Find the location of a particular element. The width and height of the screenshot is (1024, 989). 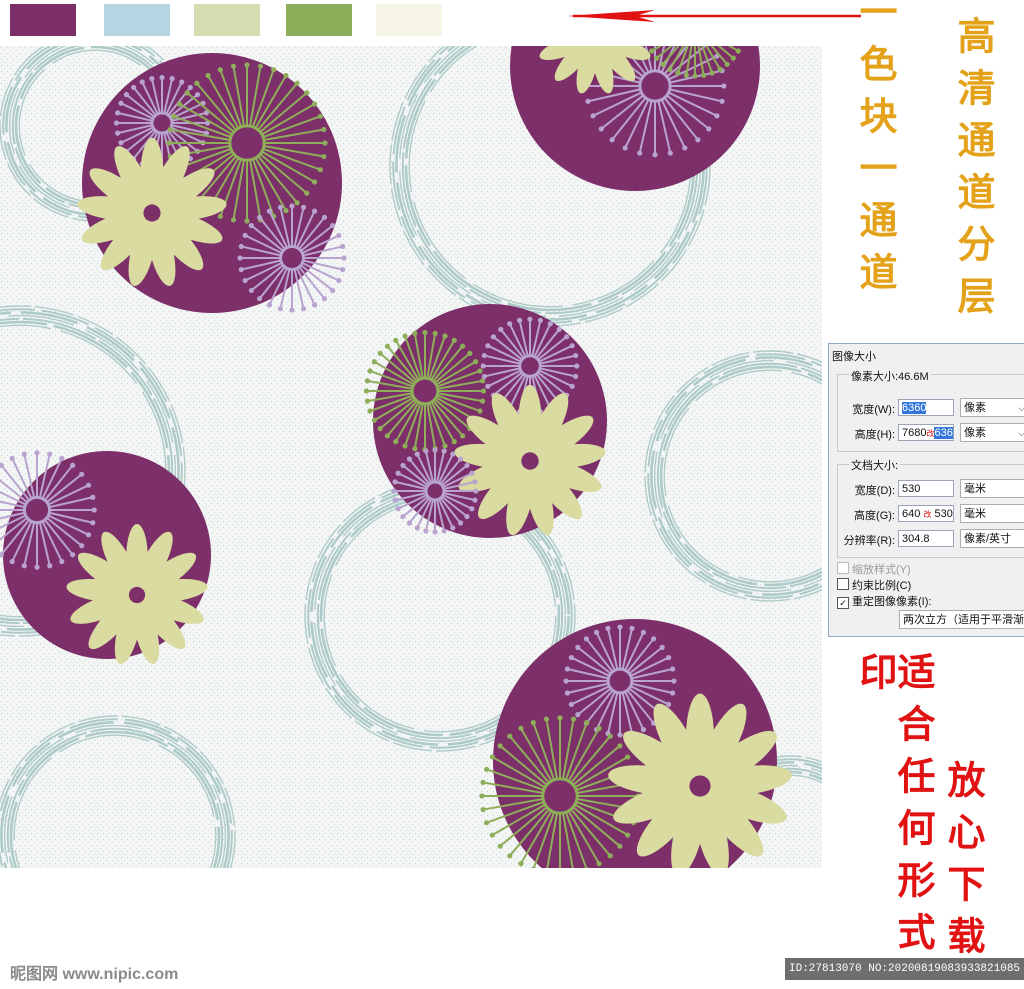

doc-width-value: 530 is located at coordinates (911, 489).